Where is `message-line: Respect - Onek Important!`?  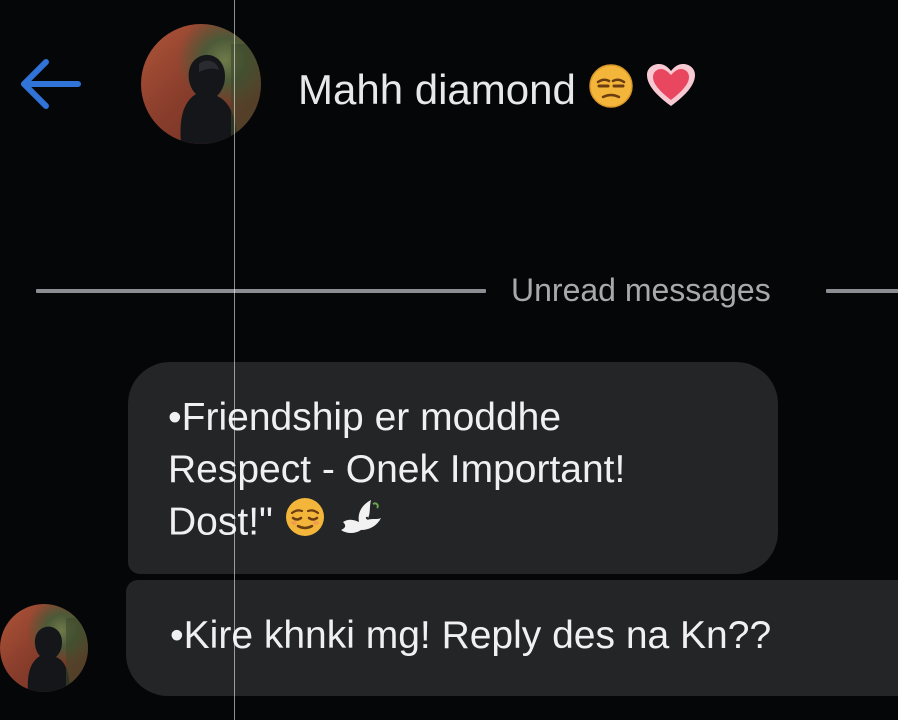
message-line: Respect - Onek Important! is located at coordinates (397, 469).